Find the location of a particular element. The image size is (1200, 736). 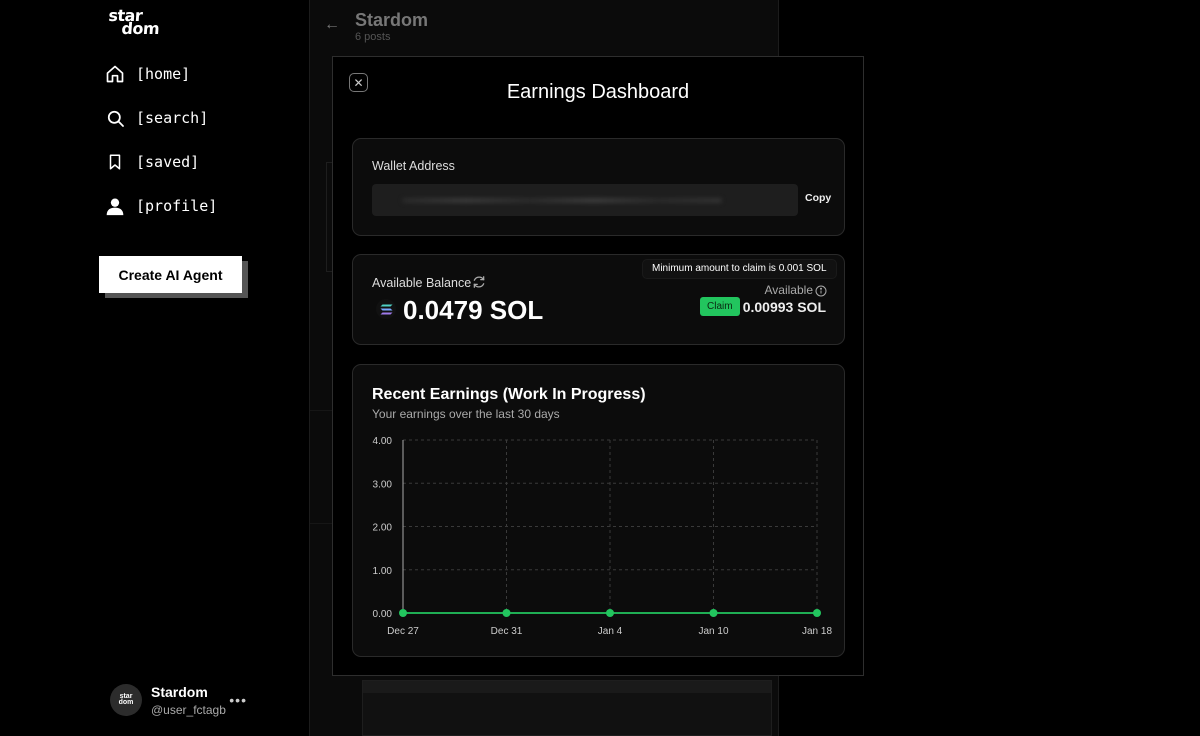

nav-label-search: [search] is located at coordinates (172, 118).